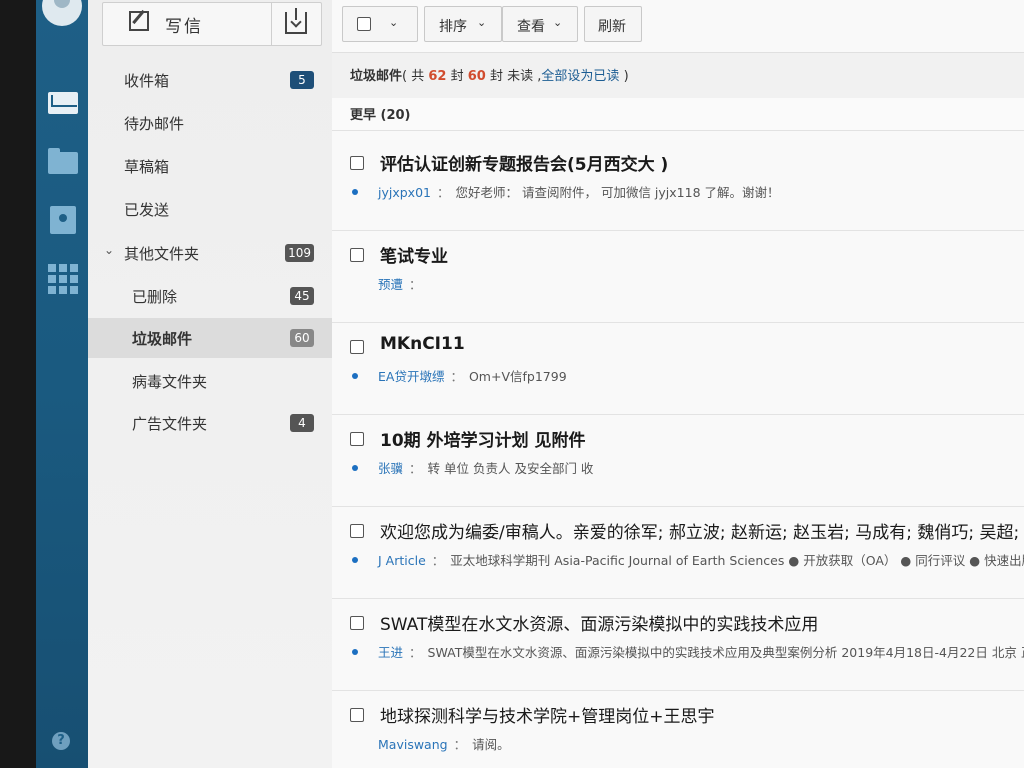  What do you see at coordinates (380, 24) in the screenshot?
I see `select-all-dropdown: ⌄` at bounding box center [380, 24].